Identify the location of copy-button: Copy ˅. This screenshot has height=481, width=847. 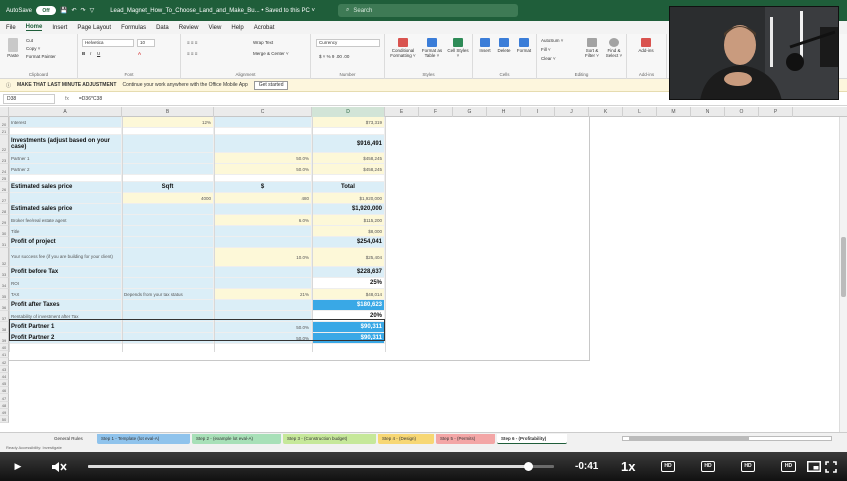
(33, 48).